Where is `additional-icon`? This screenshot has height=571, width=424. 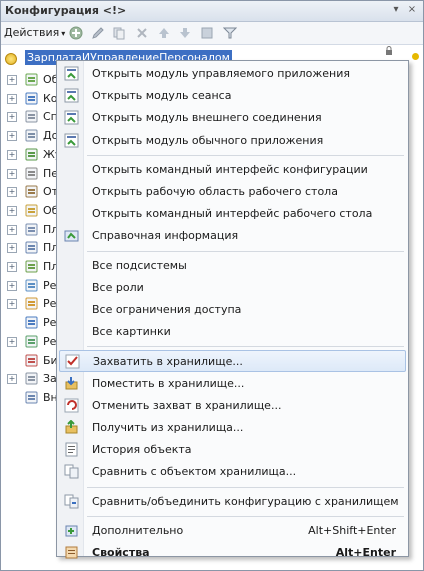
additional-icon is located at coordinates (71, 531).